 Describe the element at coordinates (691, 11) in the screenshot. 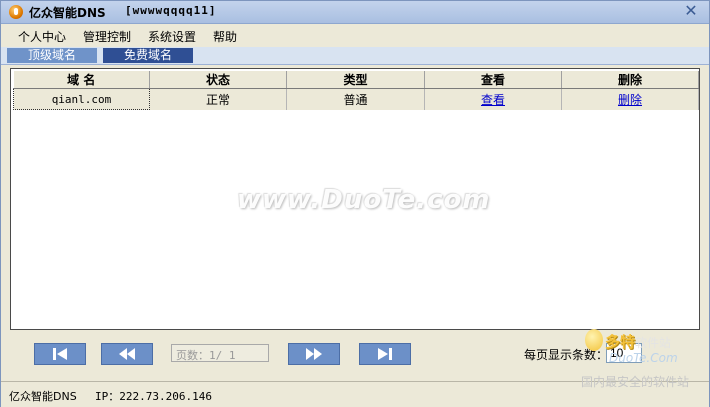

I see `close-icon: ✕` at that location.